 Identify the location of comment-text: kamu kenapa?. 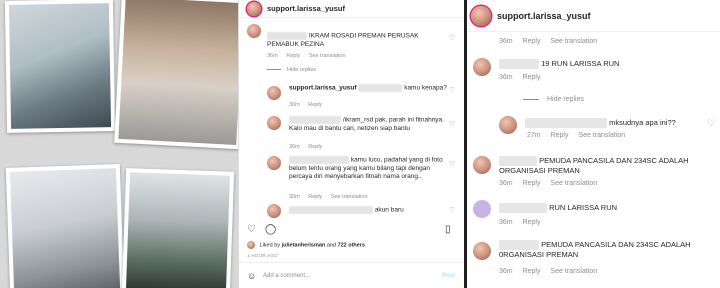
(425, 88).